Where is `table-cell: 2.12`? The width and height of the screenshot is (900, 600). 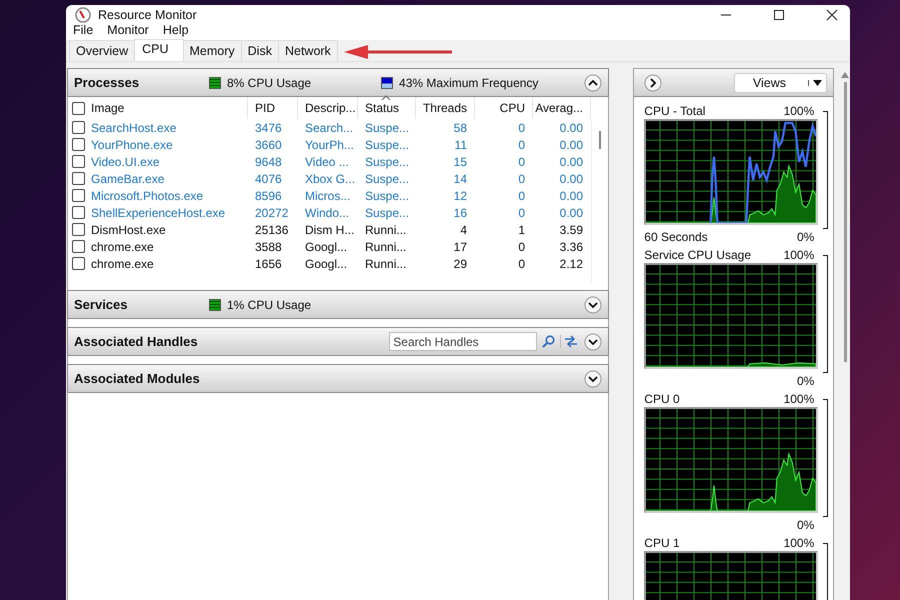 table-cell: 2.12 is located at coordinates (571, 263).